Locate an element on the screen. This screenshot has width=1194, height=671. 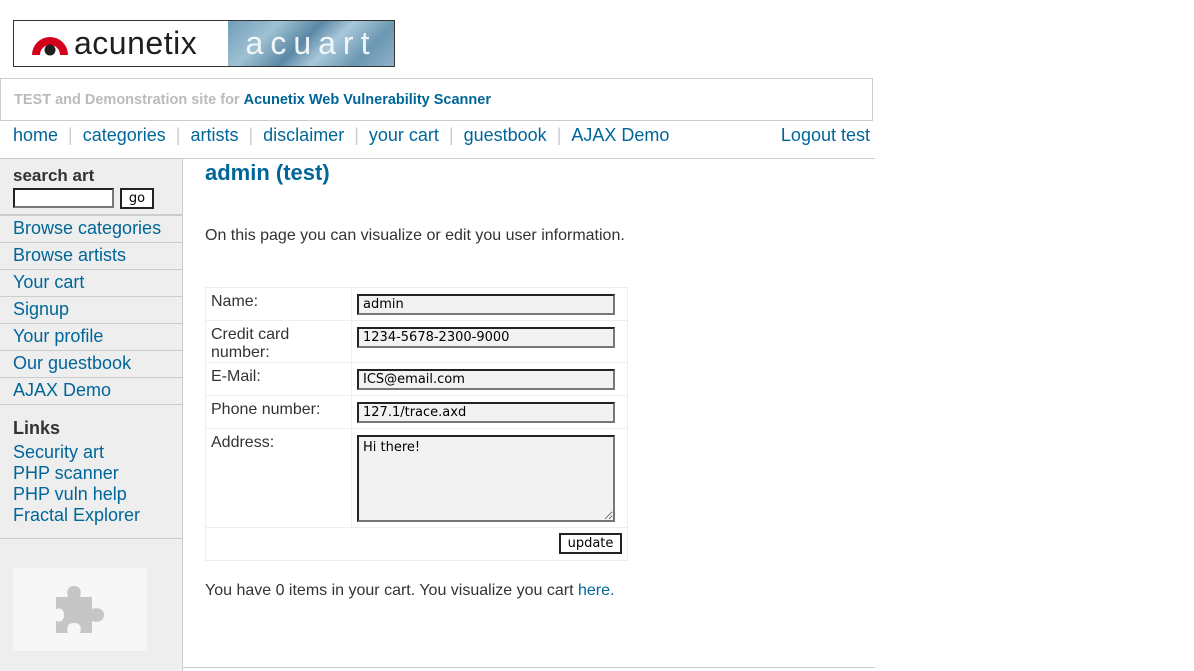
sidebar-item-your-profile: Your profile is located at coordinates (91, 337).